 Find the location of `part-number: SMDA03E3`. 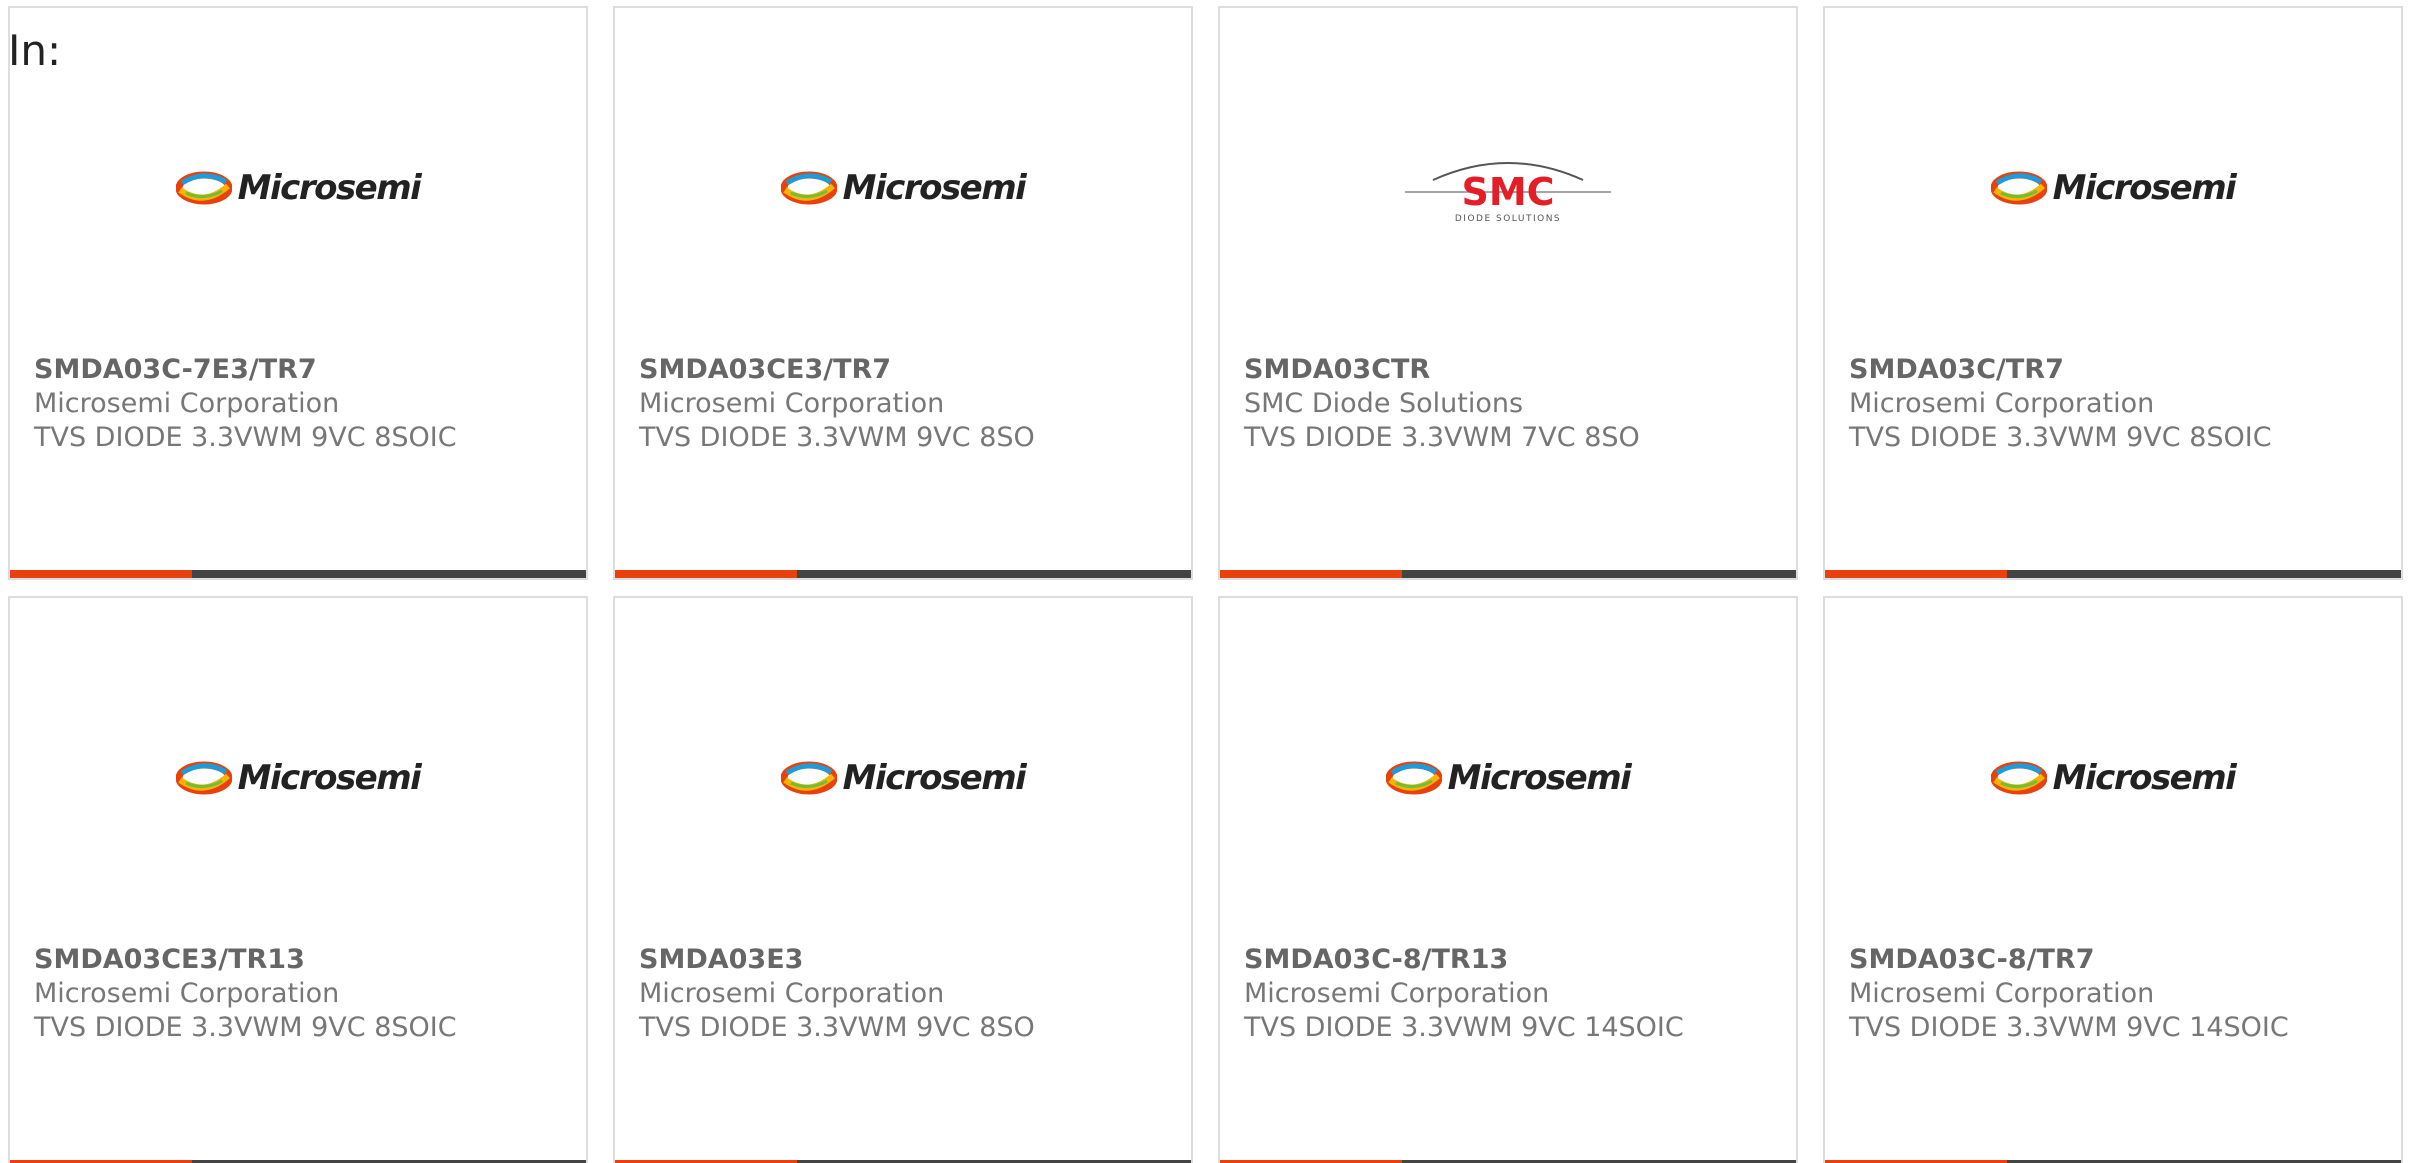

part-number: SMDA03E3 is located at coordinates (910, 960).